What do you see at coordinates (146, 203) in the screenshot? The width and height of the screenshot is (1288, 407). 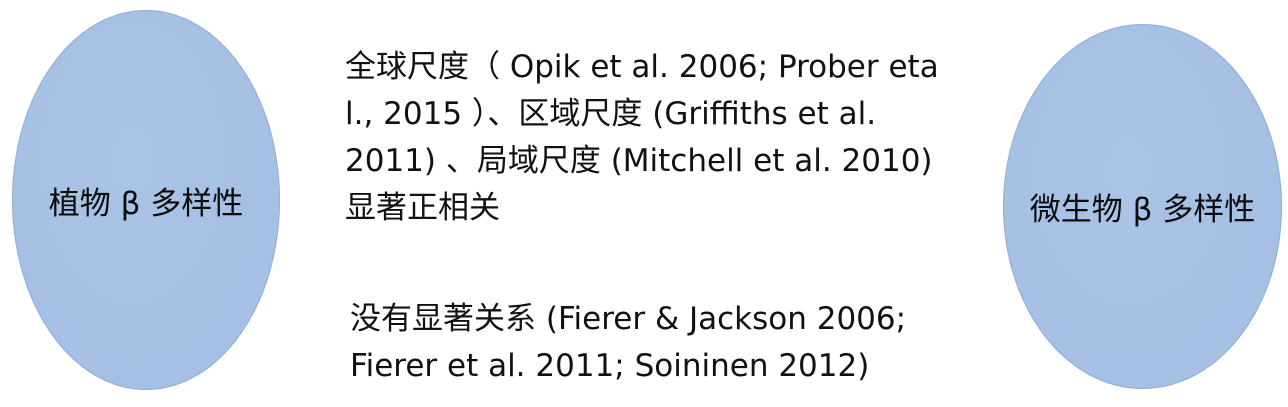 I see `plant-beta-diversity-label: 植物 β 多样性` at bounding box center [146, 203].